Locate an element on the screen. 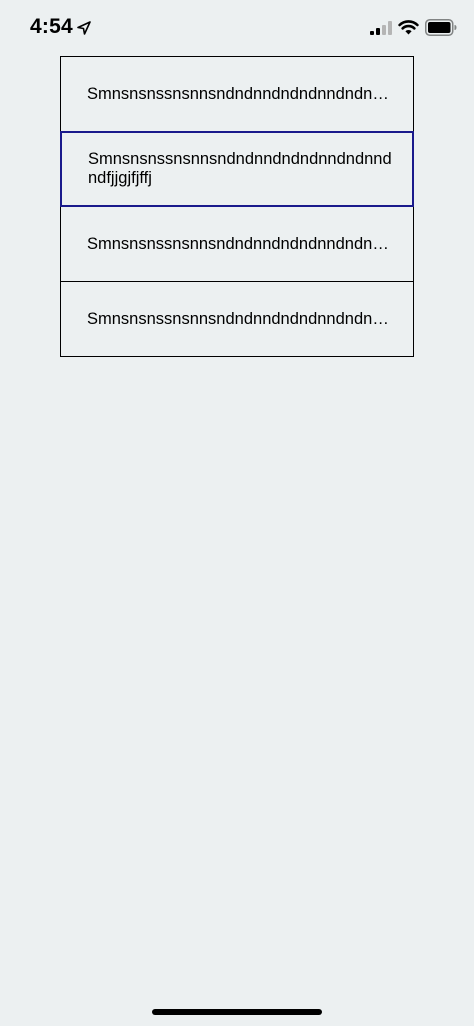 The image size is (474, 1026). status-time: 4:54 is located at coordinates (51, 26).